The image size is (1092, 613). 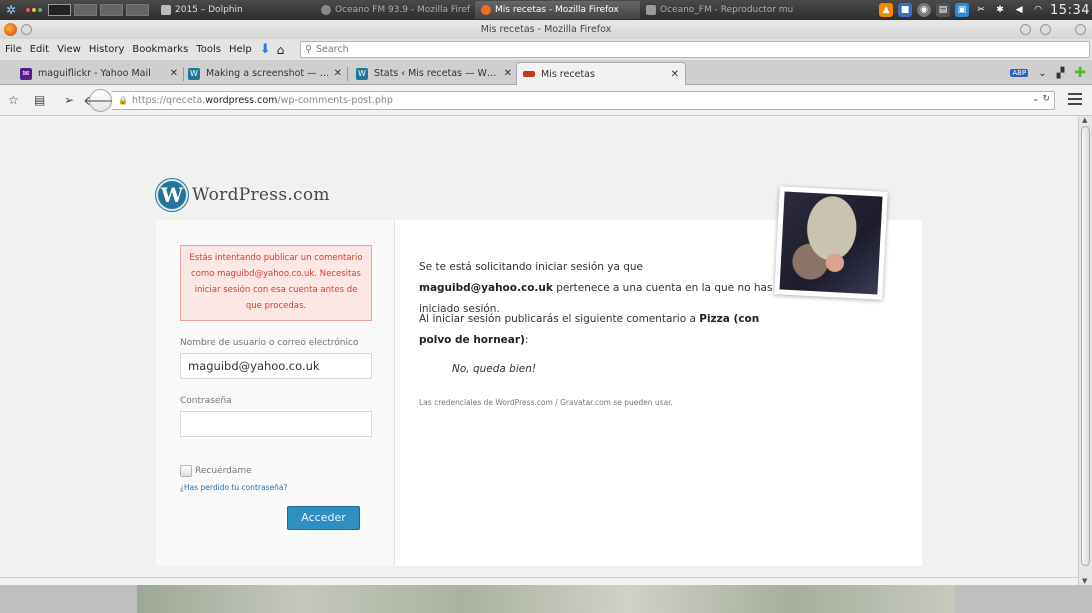 I want to click on reload-icon: ↻, so click(x=1046, y=99).